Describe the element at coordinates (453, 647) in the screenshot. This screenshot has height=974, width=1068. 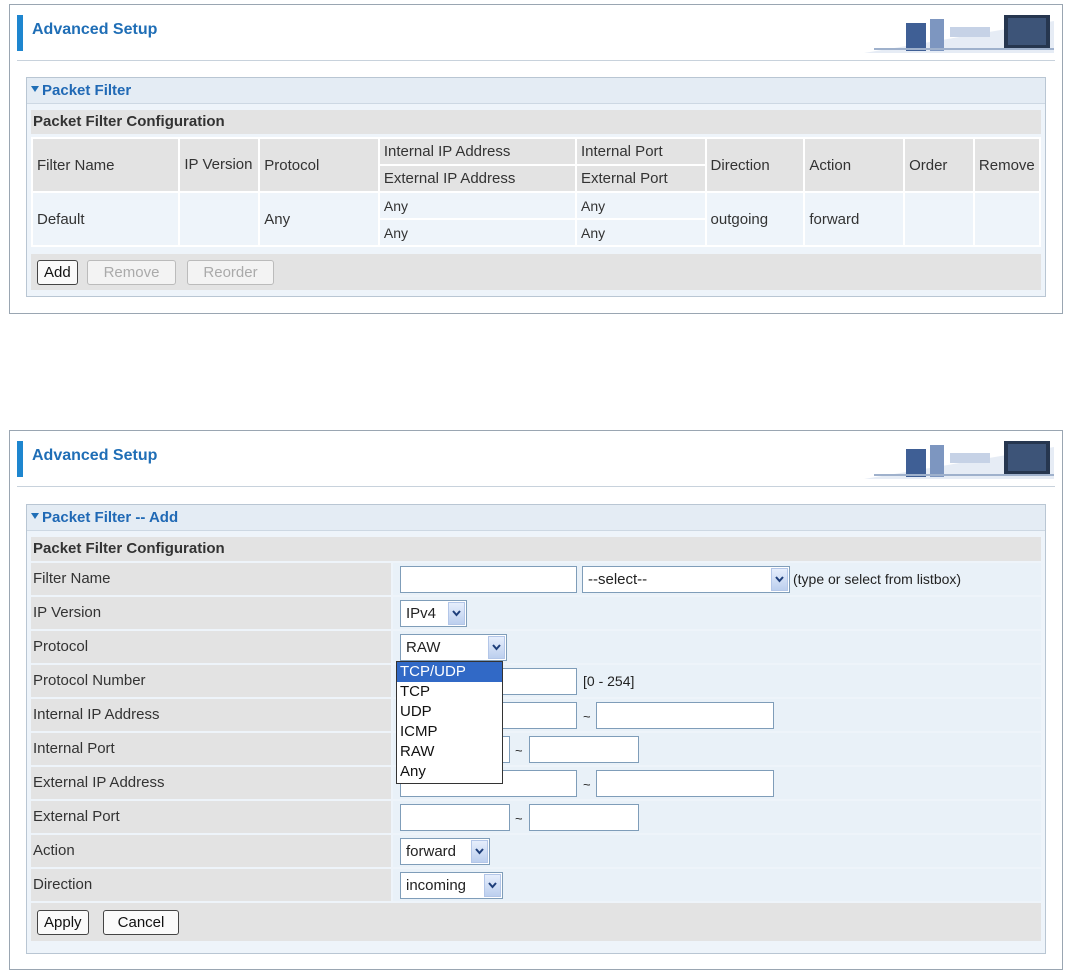
I see `protocol-select: RAW` at that location.